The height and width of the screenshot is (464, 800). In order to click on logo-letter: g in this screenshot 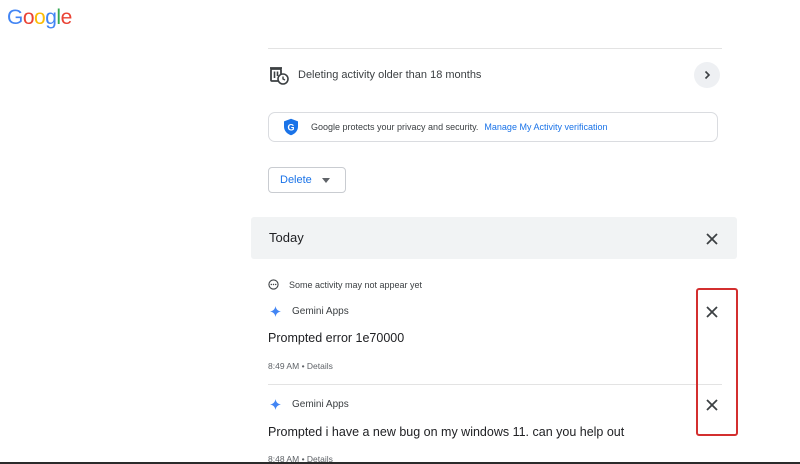, I will do `click(51, 17)`.